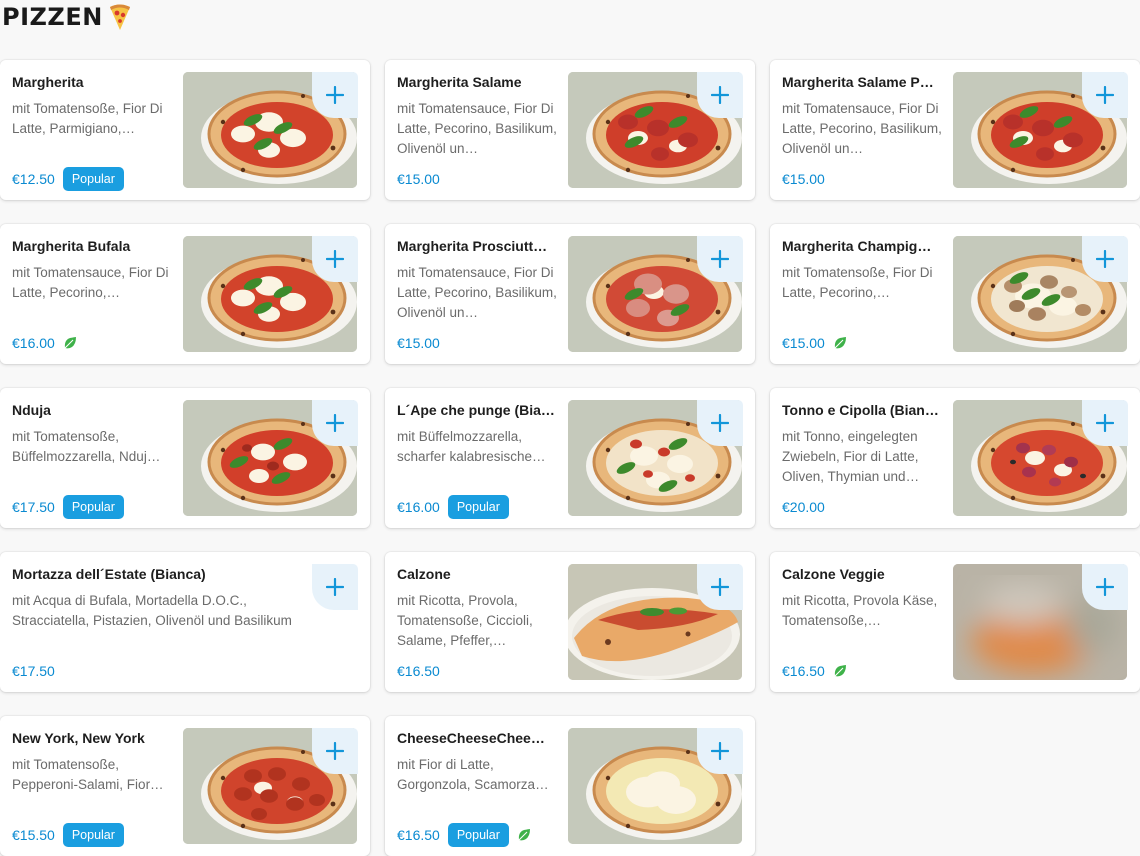 This screenshot has width=1140, height=856. What do you see at coordinates (119, 17) in the screenshot?
I see `pizza-slice-icon` at bounding box center [119, 17].